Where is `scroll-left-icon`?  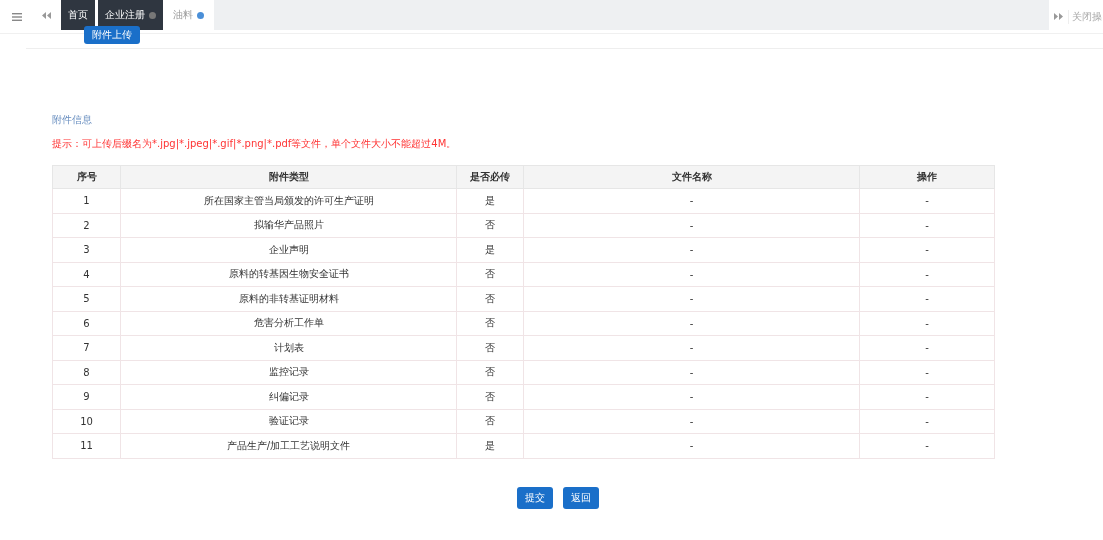 scroll-left-icon is located at coordinates (46, 15).